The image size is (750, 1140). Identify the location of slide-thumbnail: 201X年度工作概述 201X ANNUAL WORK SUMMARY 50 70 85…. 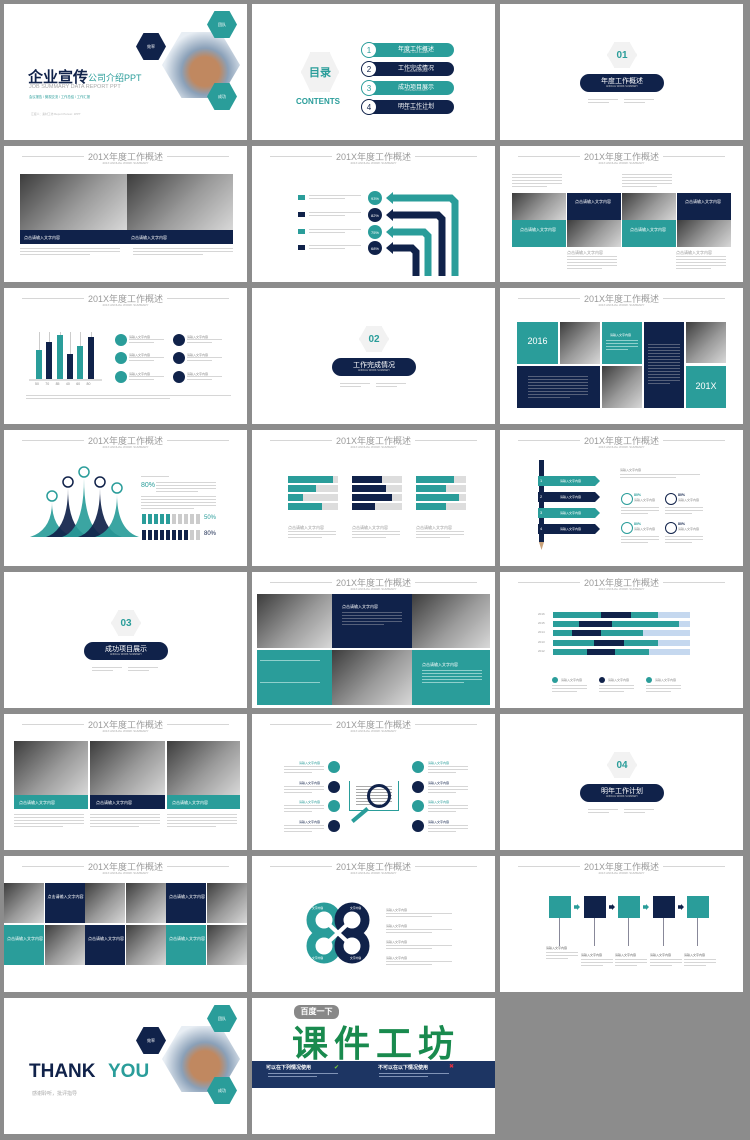
(125, 356).